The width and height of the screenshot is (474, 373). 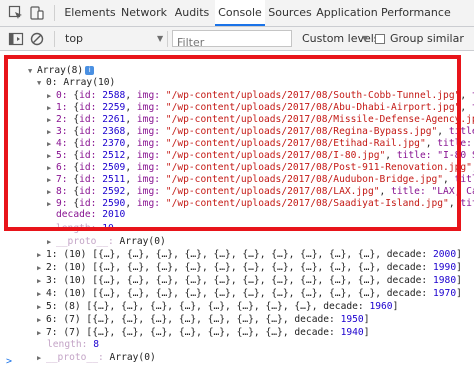 I want to click on device-toolbar-icon, so click(x=37, y=13).